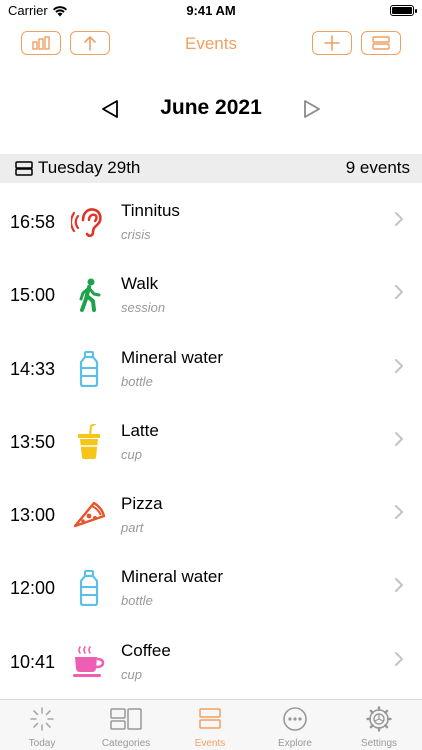 The image size is (422, 750). I want to click on walking-person-icon, so click(89, 295).